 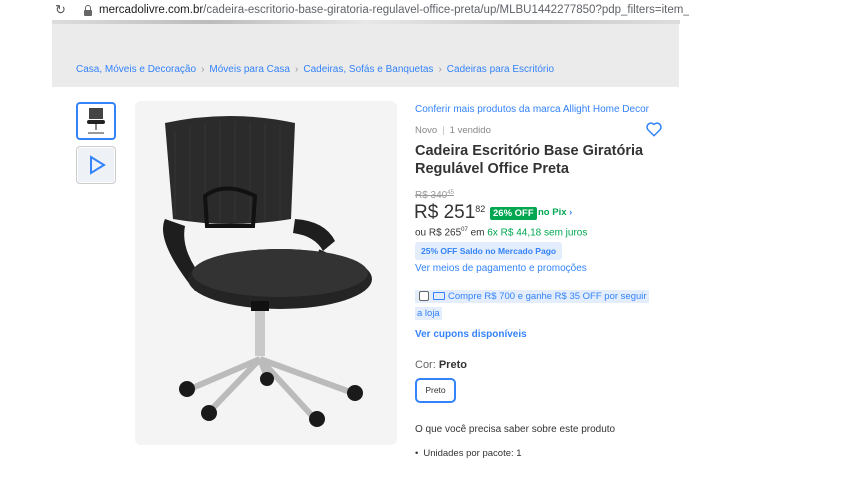 I want to click on pix-label: no Pix ›, so click(x=555, y=212).